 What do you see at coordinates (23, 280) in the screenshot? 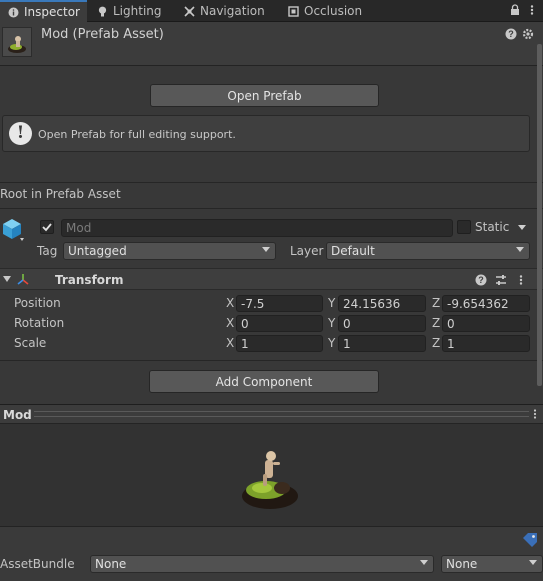
I see `transform-icon` at bounding box center [23, 280].